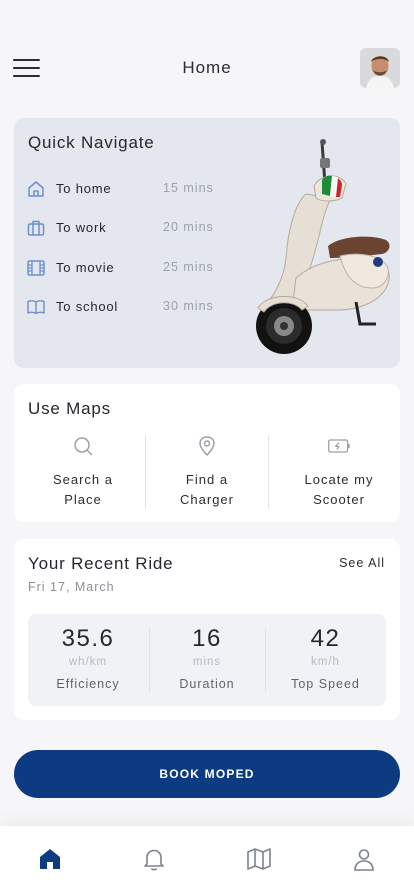 The image size is (414, 896). I want to click on bottom-tab-bar, so click(207, 861).